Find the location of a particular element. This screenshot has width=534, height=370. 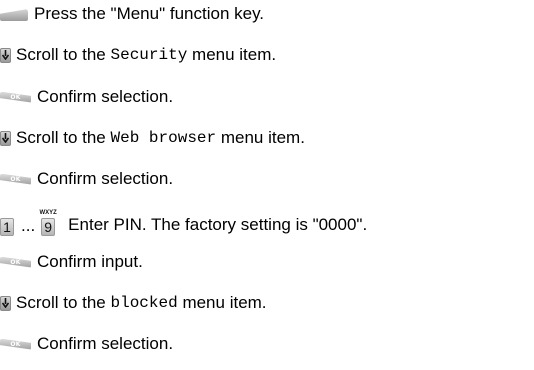

step-text: Confirm input. is located at coordinates (90, 261).